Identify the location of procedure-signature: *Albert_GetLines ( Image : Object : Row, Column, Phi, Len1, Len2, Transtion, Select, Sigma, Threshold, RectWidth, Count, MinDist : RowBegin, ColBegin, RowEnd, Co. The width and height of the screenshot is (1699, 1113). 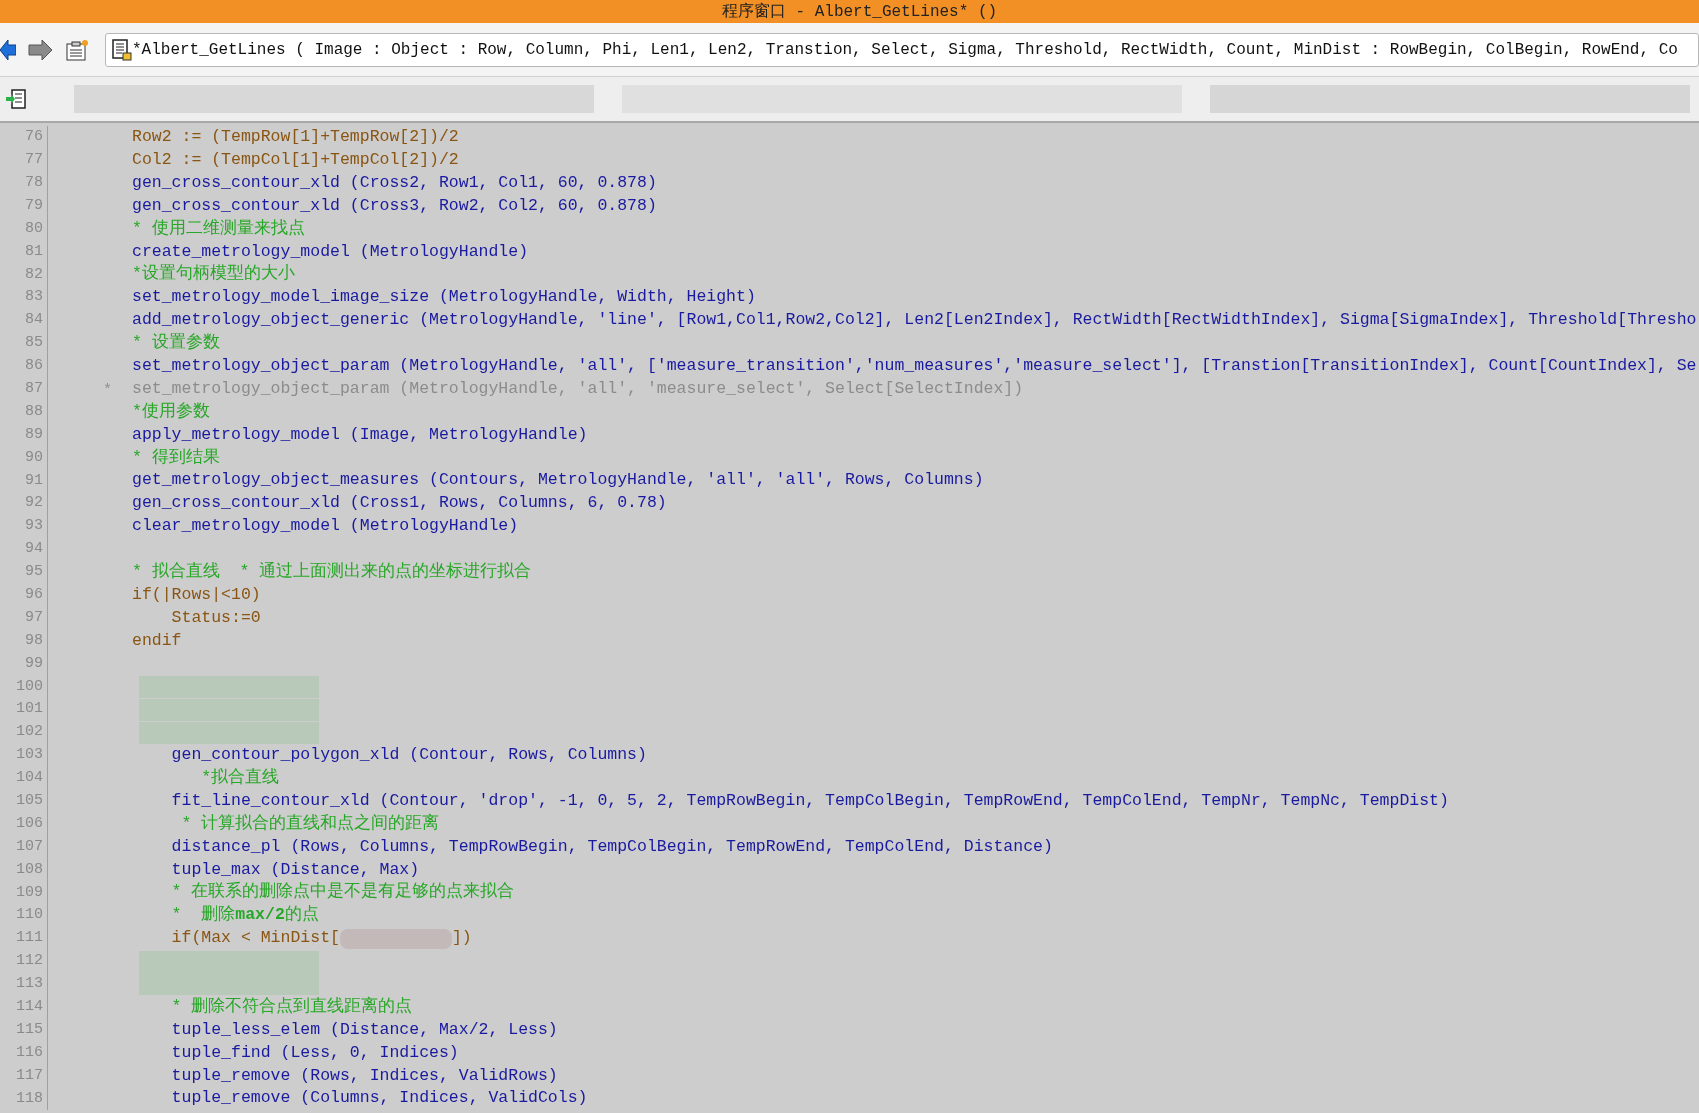
(905, 50).